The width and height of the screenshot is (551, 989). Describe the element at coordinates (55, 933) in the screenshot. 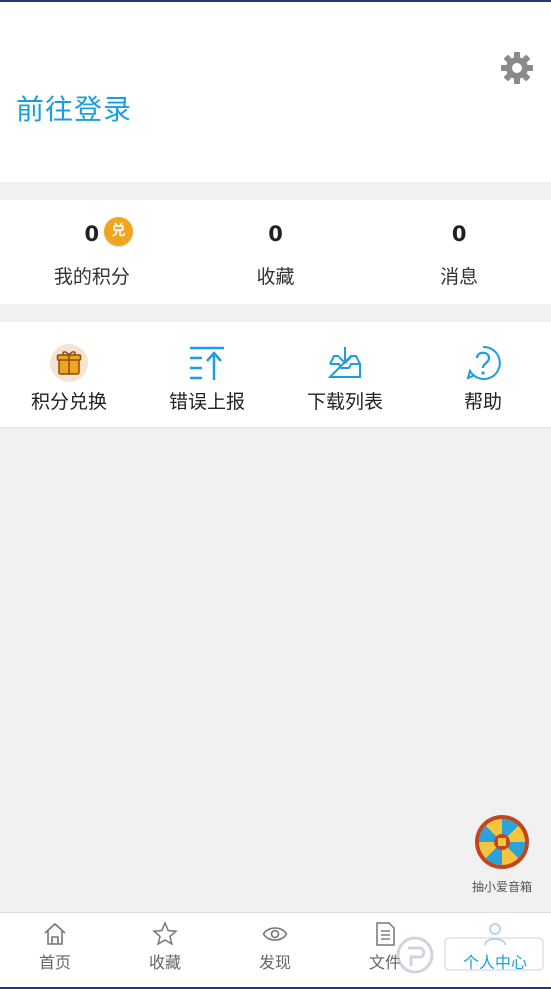

I see `home-icon` at that location.